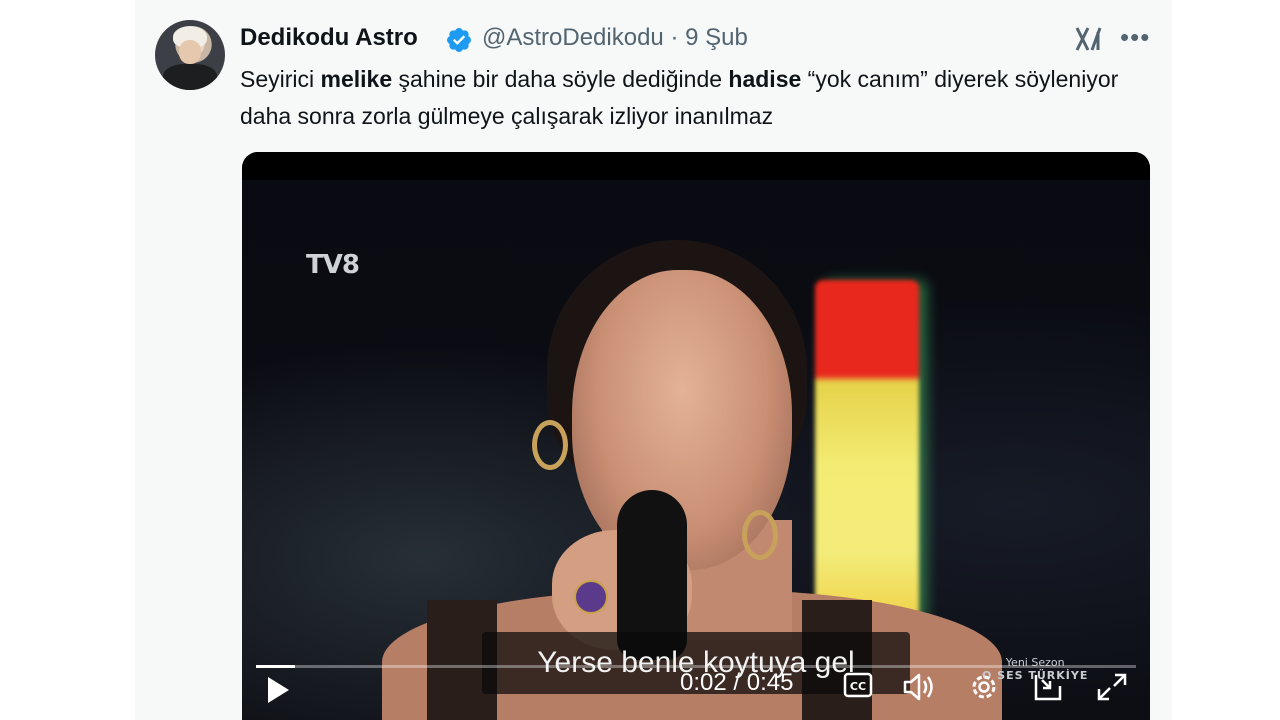 This screenshot has width=1280, height=720. What do you see at coordinates (1089, 39) in the screenshot?
I see `grok-icon` at bounding box center [1089, 39].